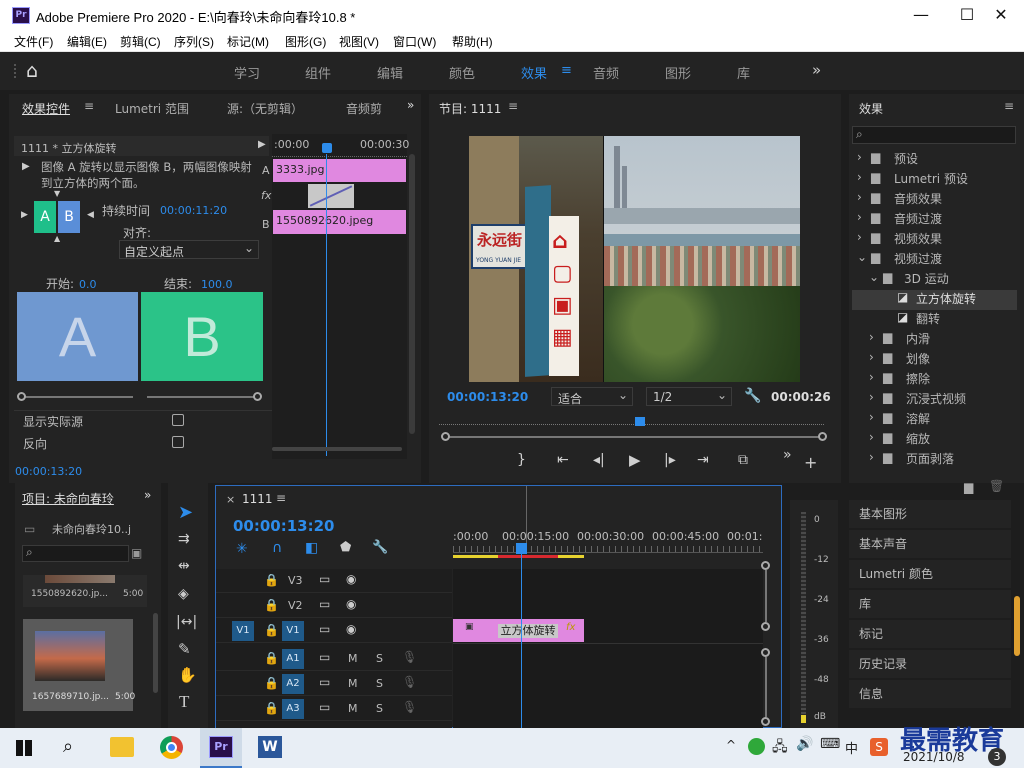  What do you see at coordinates (171, 747) in the screenshot?
I see `chrome-icon` at bounding box center [171, 747].